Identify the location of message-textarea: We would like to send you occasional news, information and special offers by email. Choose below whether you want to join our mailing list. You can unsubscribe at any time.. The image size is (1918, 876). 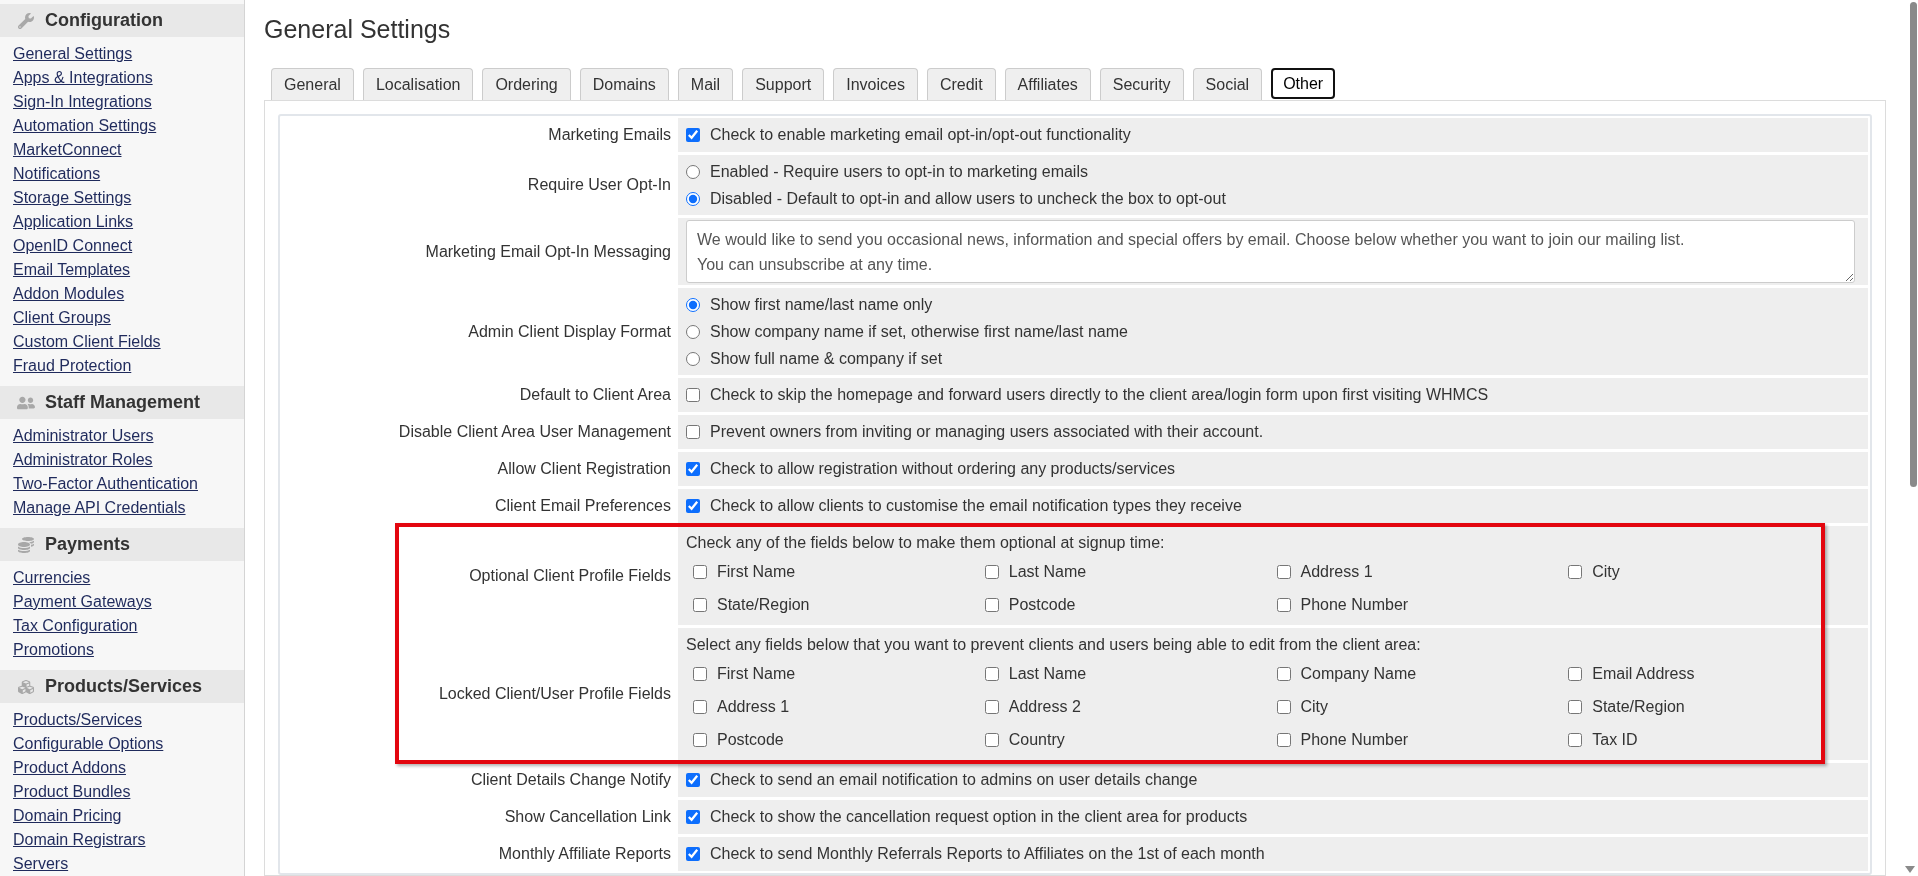
(1270, 251).